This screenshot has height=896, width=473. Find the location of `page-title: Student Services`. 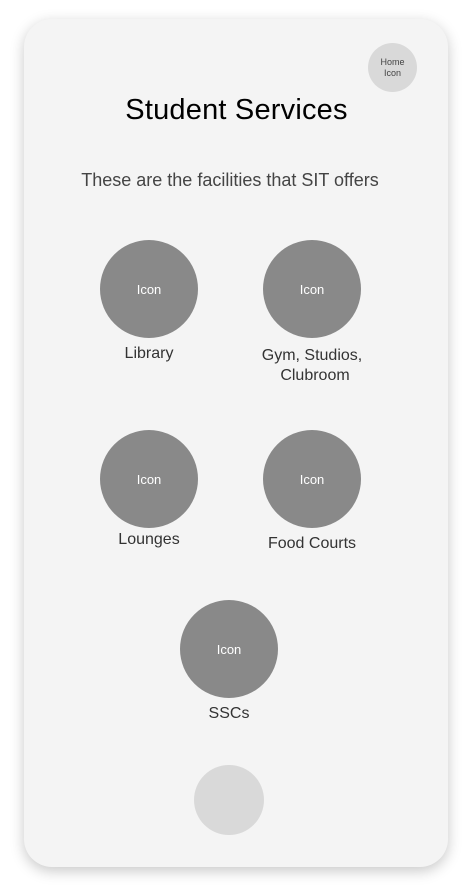

page-title: Student Services is located at coordinates (236, 110).